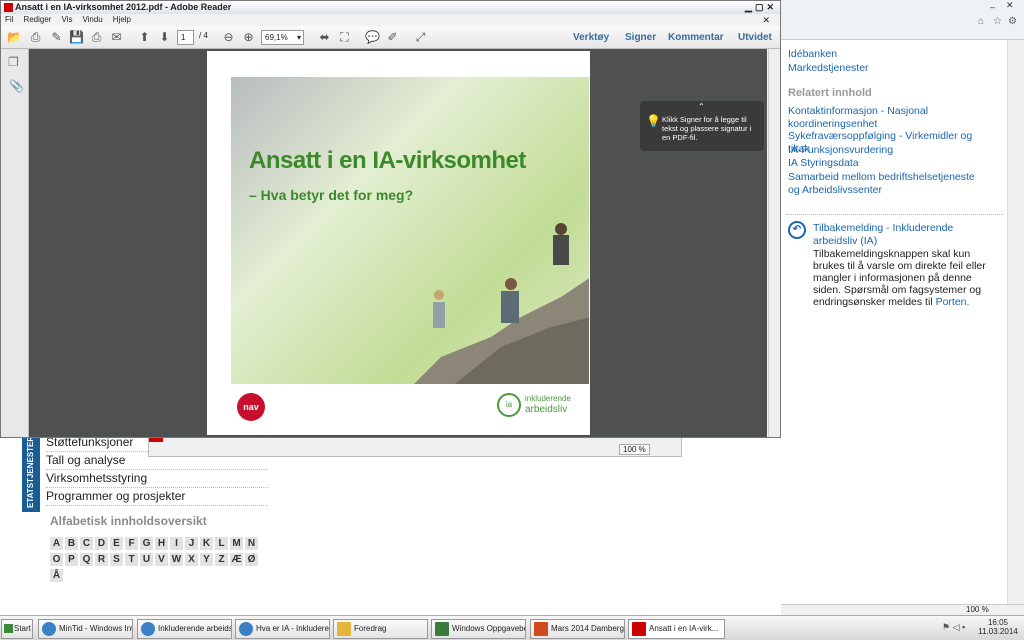 The height and width of the screenshot is (640, 1024). What do you see at coordinates (888, 68) in the screenshot?
I see `link-markedstjenester: Markedstjenester` at bounding box center [888, 68].